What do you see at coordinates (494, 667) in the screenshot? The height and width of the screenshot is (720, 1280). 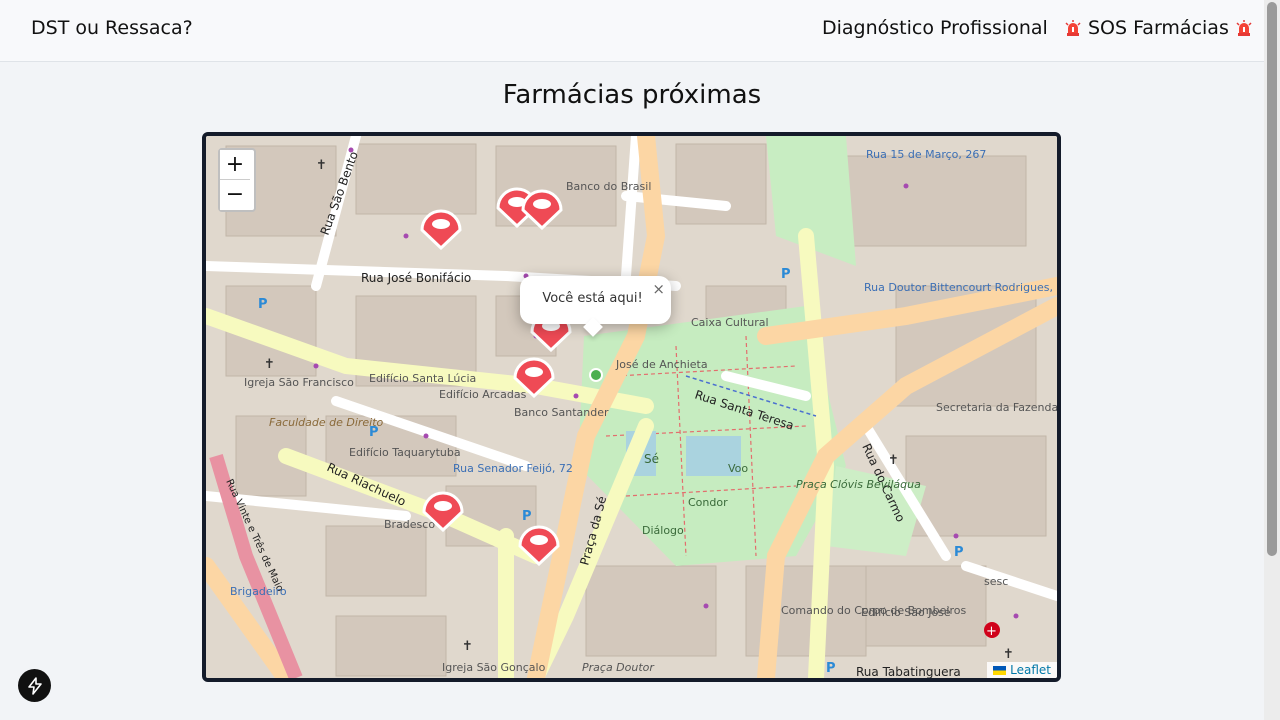 I see `map-label-igreja-sao-goncalo: Igreja São Gonçalo` at bounding box center [494, 667].